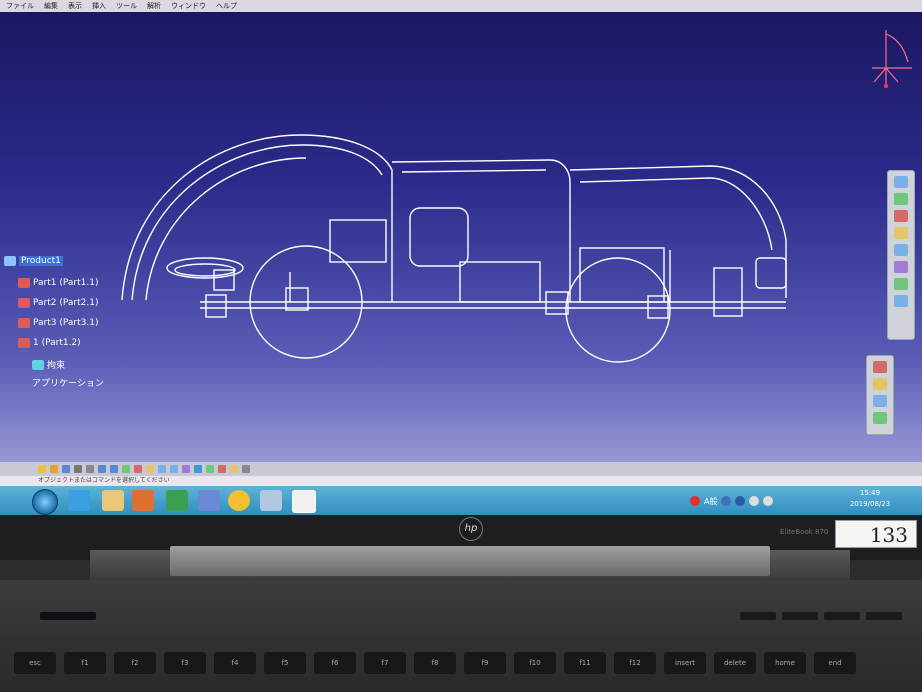 The height and width of the screenshot is (692, 922). I want to click on normal-view-icon, so click(186, 469).